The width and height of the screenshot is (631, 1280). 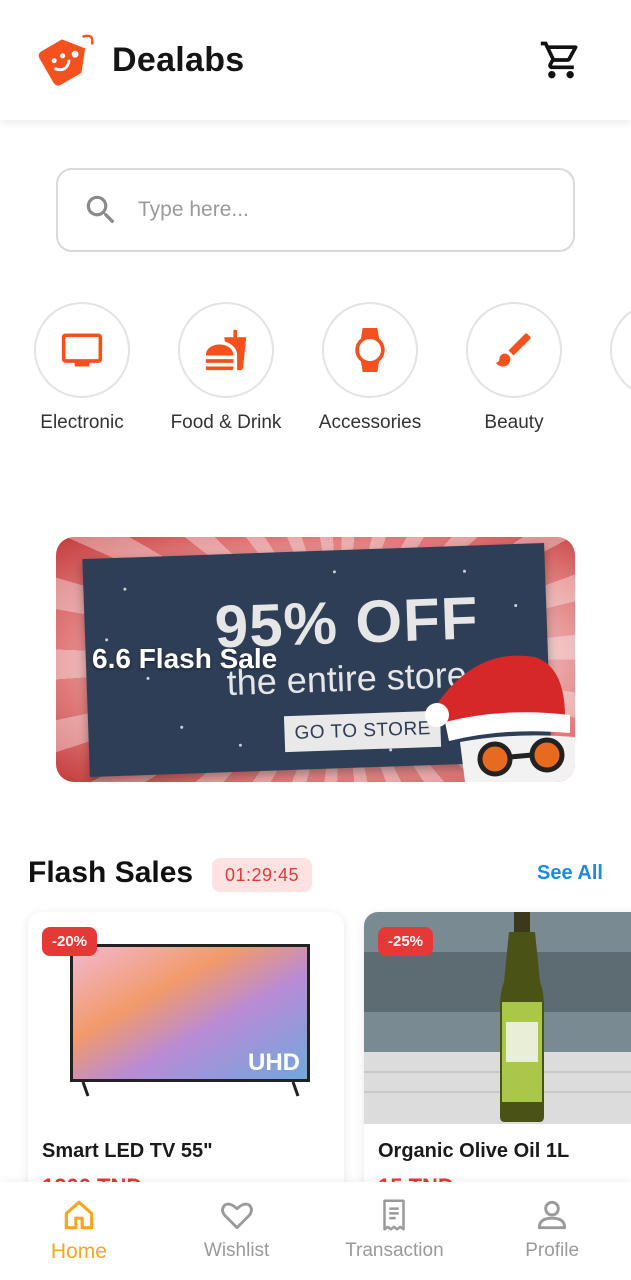 I want to click on watch-icon, so click(x=370, y=350).